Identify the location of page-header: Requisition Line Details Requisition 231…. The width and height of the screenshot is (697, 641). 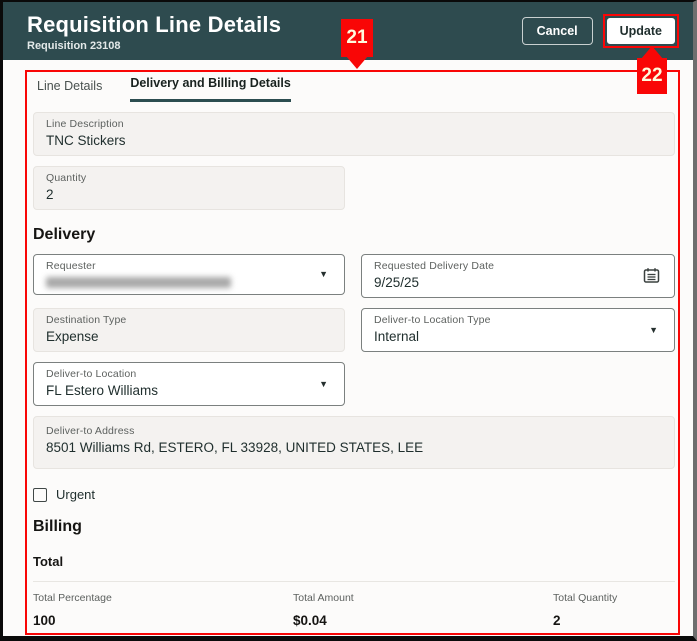
(348, 31).